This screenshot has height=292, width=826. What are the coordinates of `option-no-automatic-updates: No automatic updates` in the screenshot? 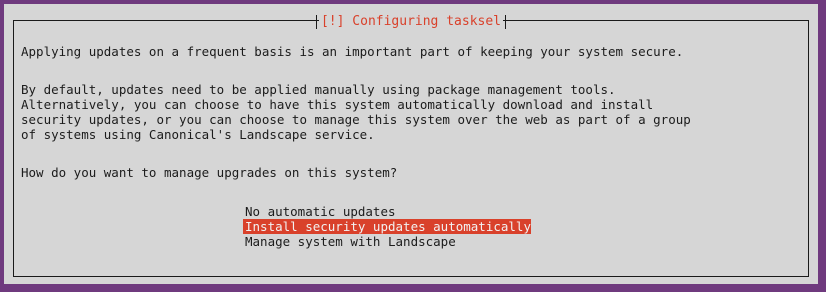 It's located at (387, 211).